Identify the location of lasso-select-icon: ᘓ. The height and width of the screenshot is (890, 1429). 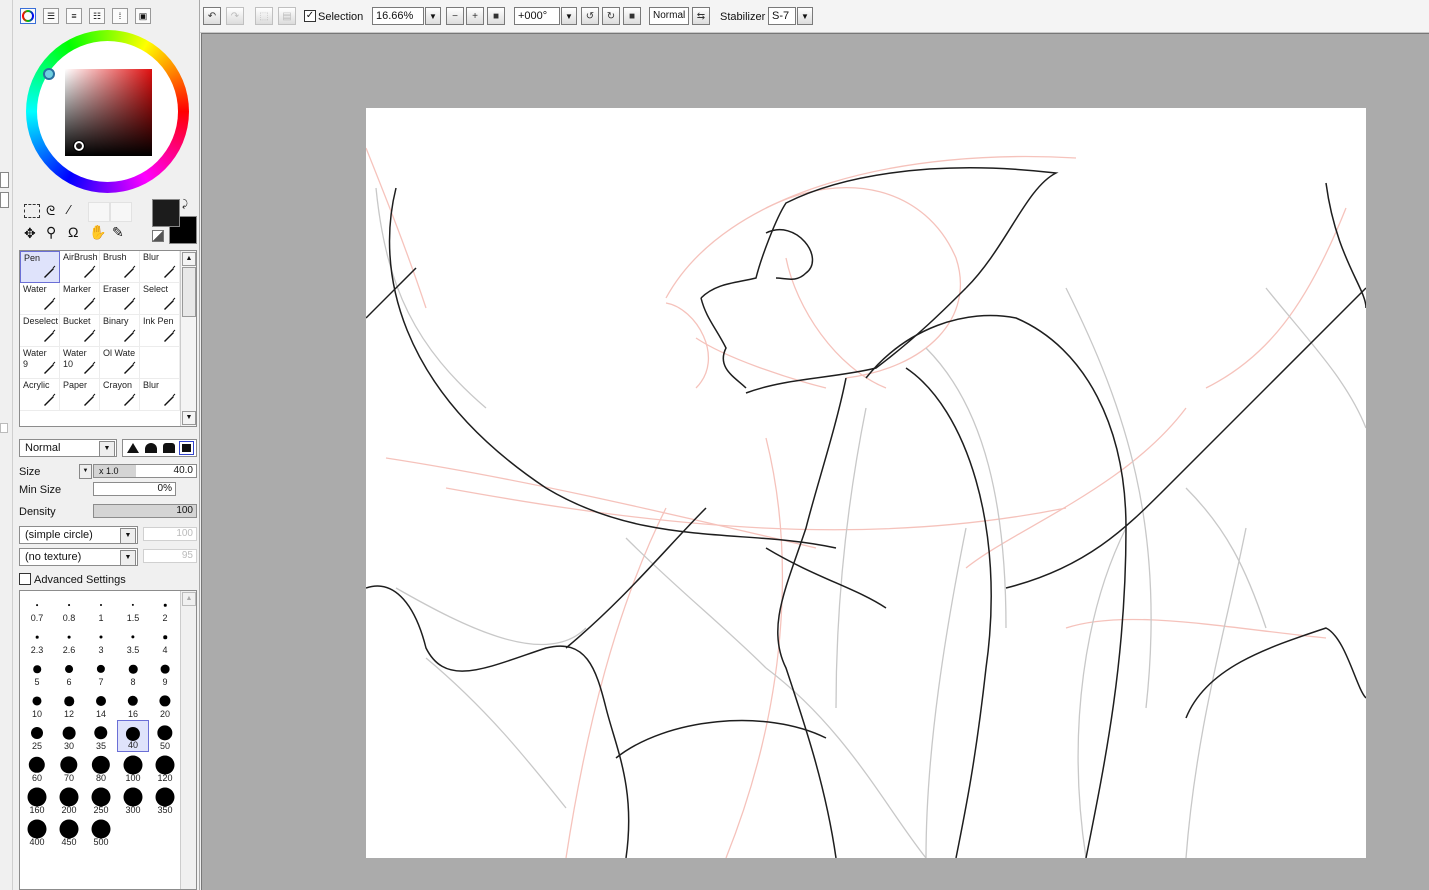
(50, 211).